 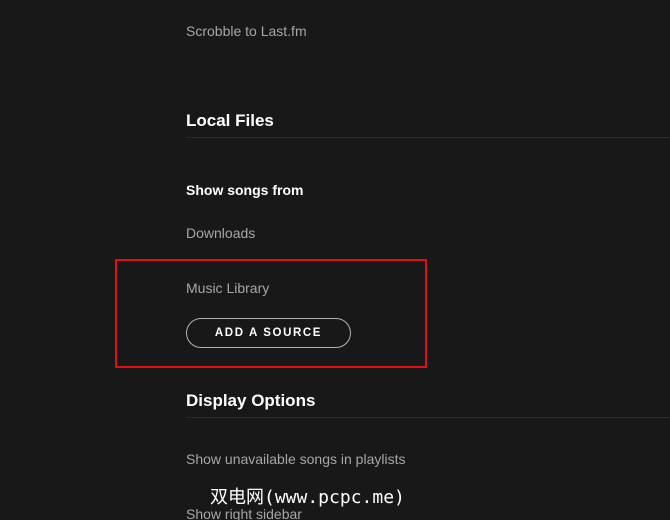 I want to click on scrobble-lastfm-label: Scrobble to Last.fm, so click(x=246, y=31).